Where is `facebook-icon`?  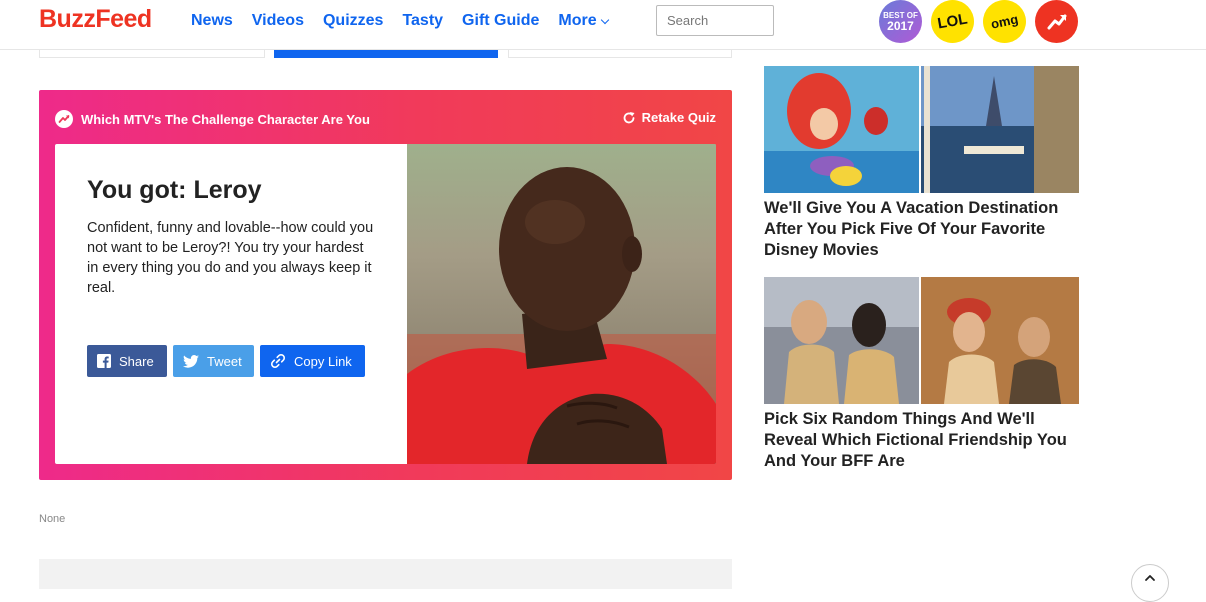 facebook-icon is located at coordinates (104, 361).